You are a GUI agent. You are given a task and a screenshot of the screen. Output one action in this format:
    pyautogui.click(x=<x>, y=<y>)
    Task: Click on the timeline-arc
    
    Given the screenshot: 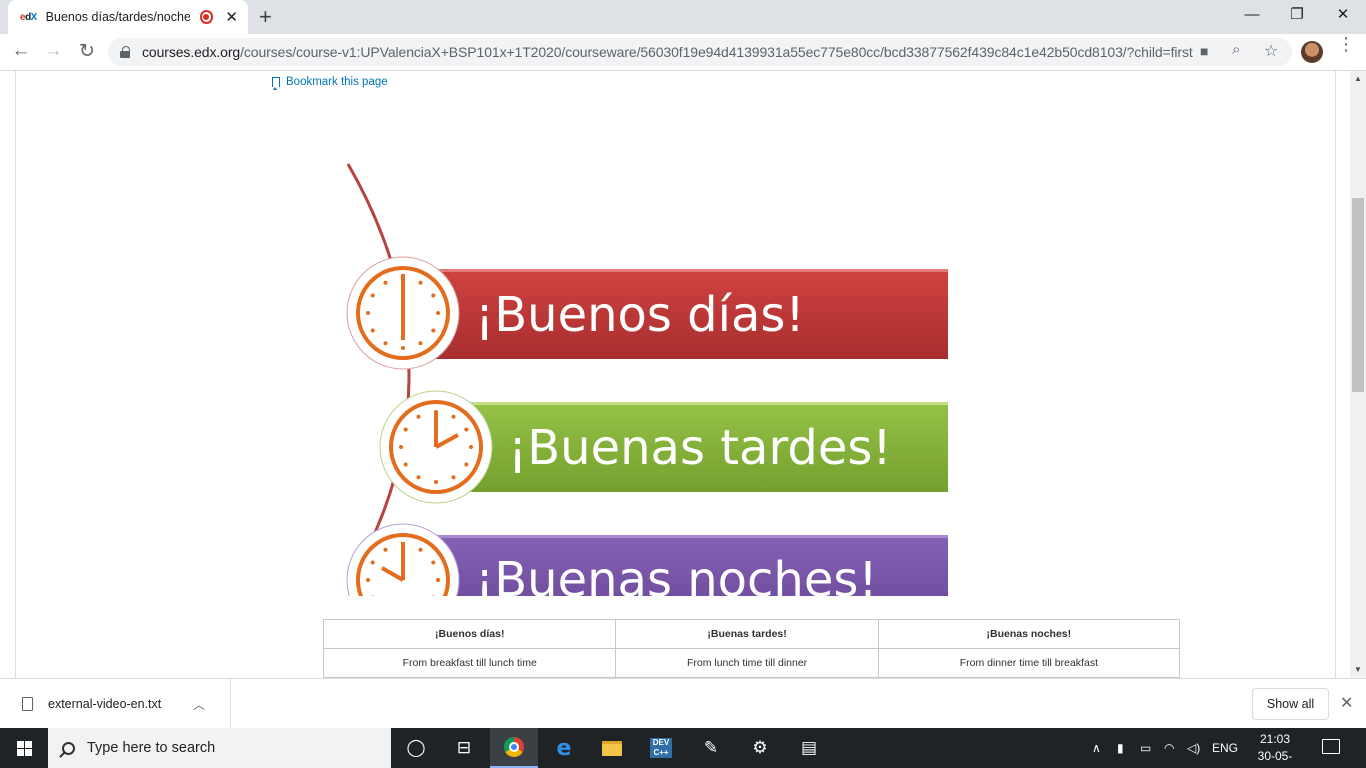 What is the action you would take?
    pyautogui.click(x=378, y=375)
    